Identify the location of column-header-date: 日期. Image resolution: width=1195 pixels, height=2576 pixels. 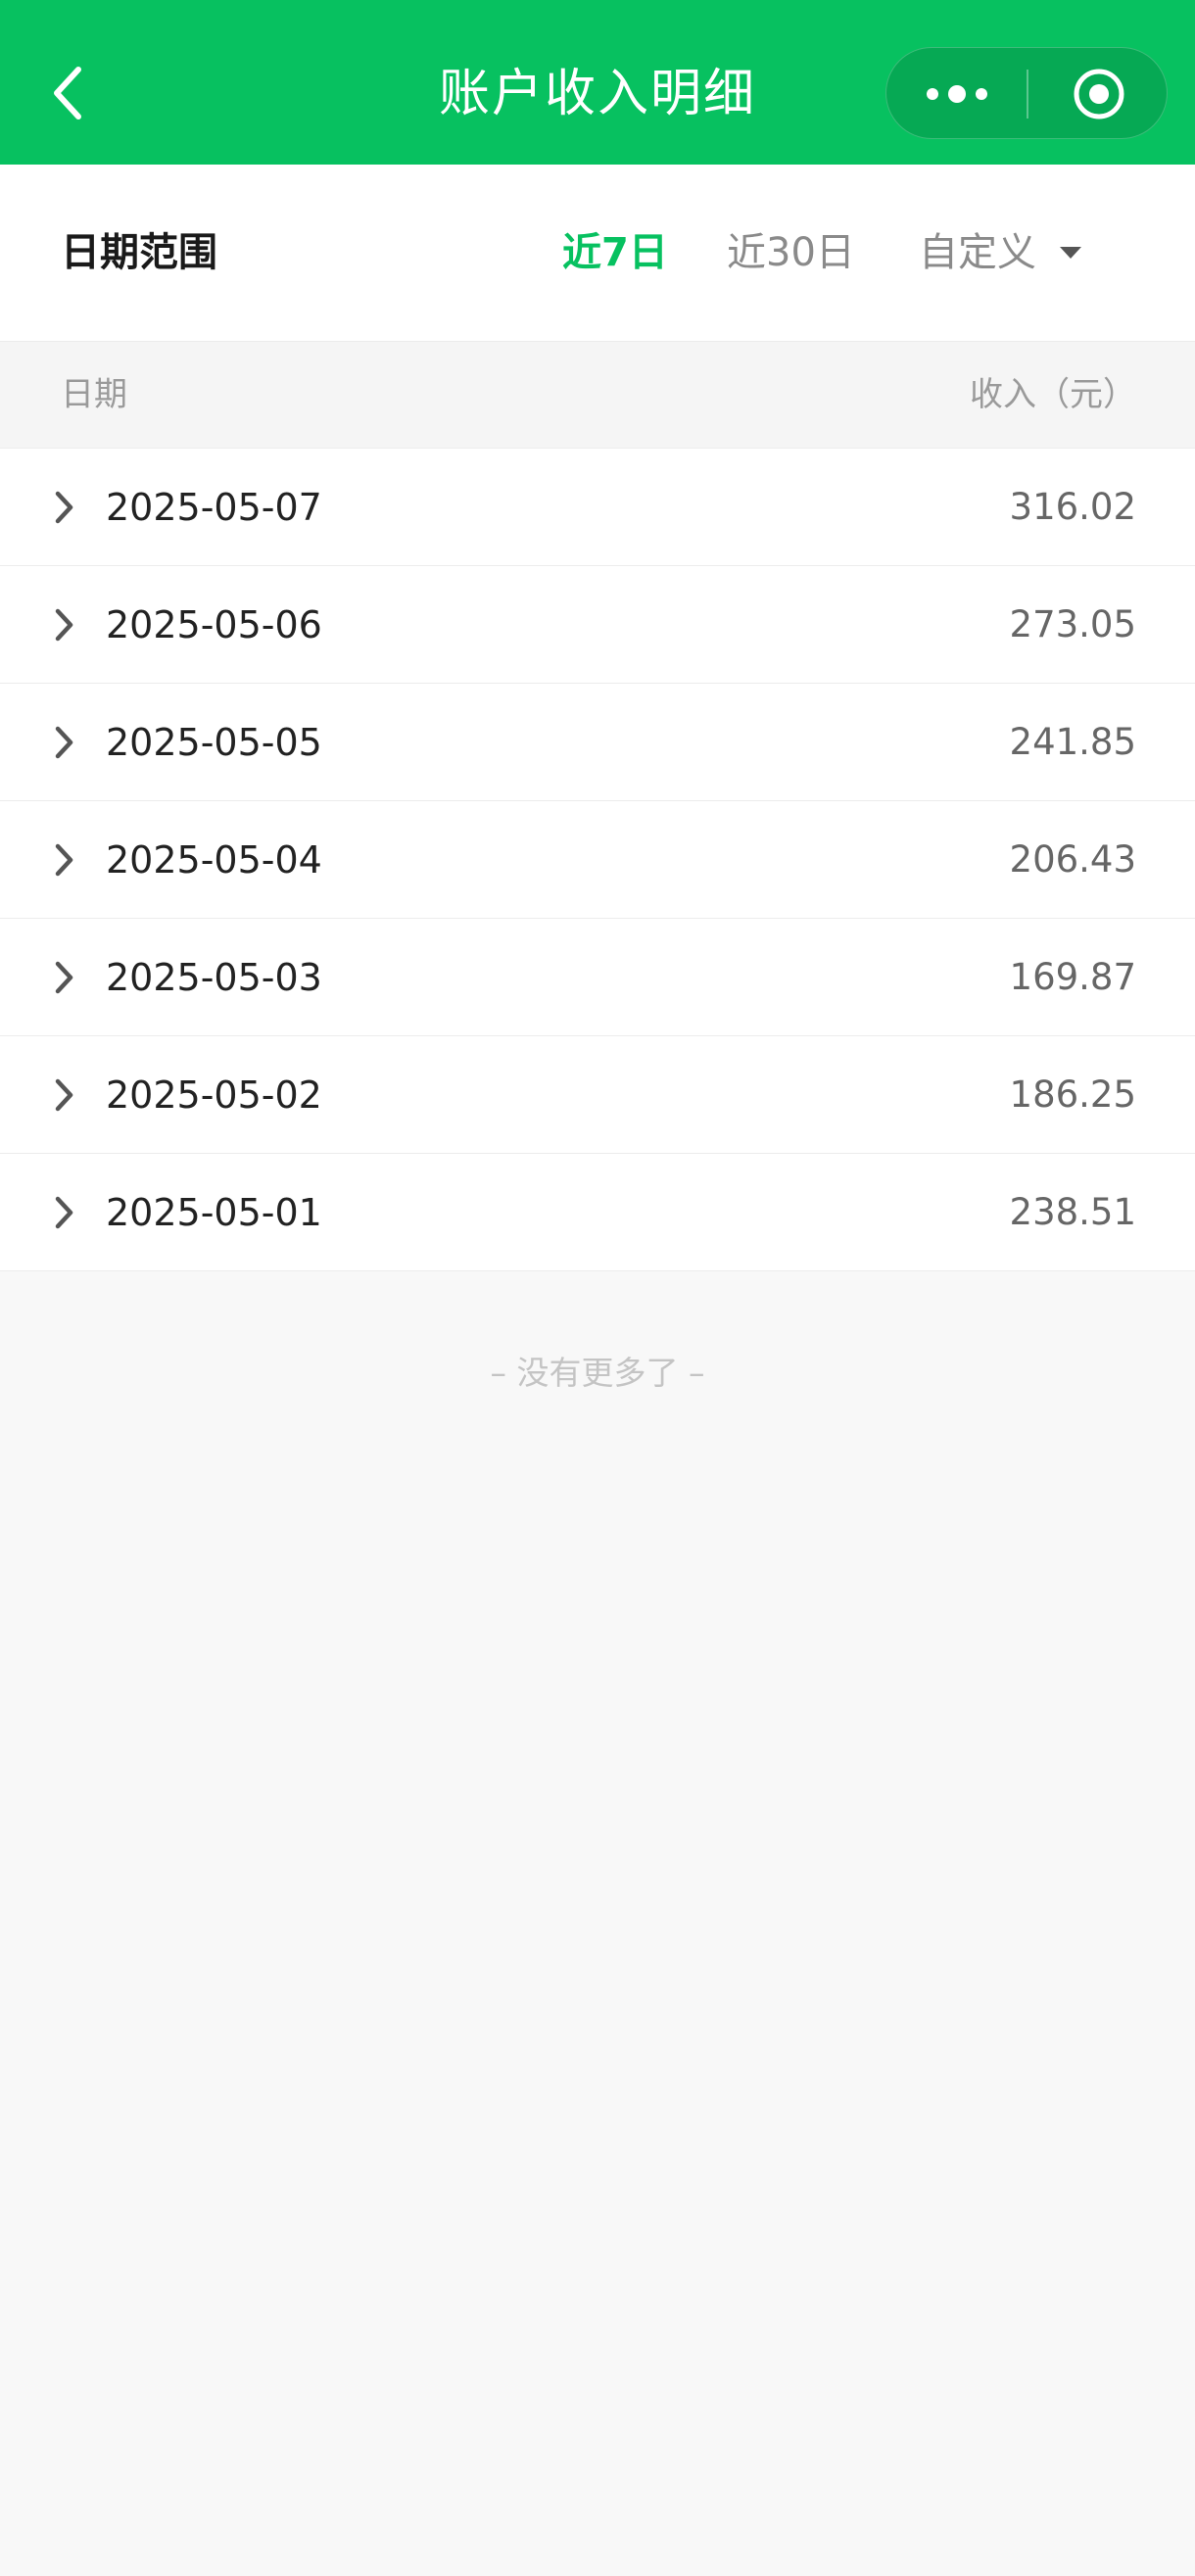
(94, 394).